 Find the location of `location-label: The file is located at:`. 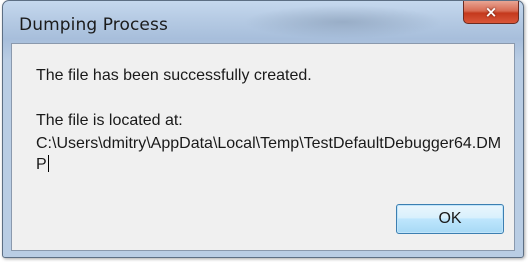

location-label: The file is located at: is located at coordinates (109, 120).